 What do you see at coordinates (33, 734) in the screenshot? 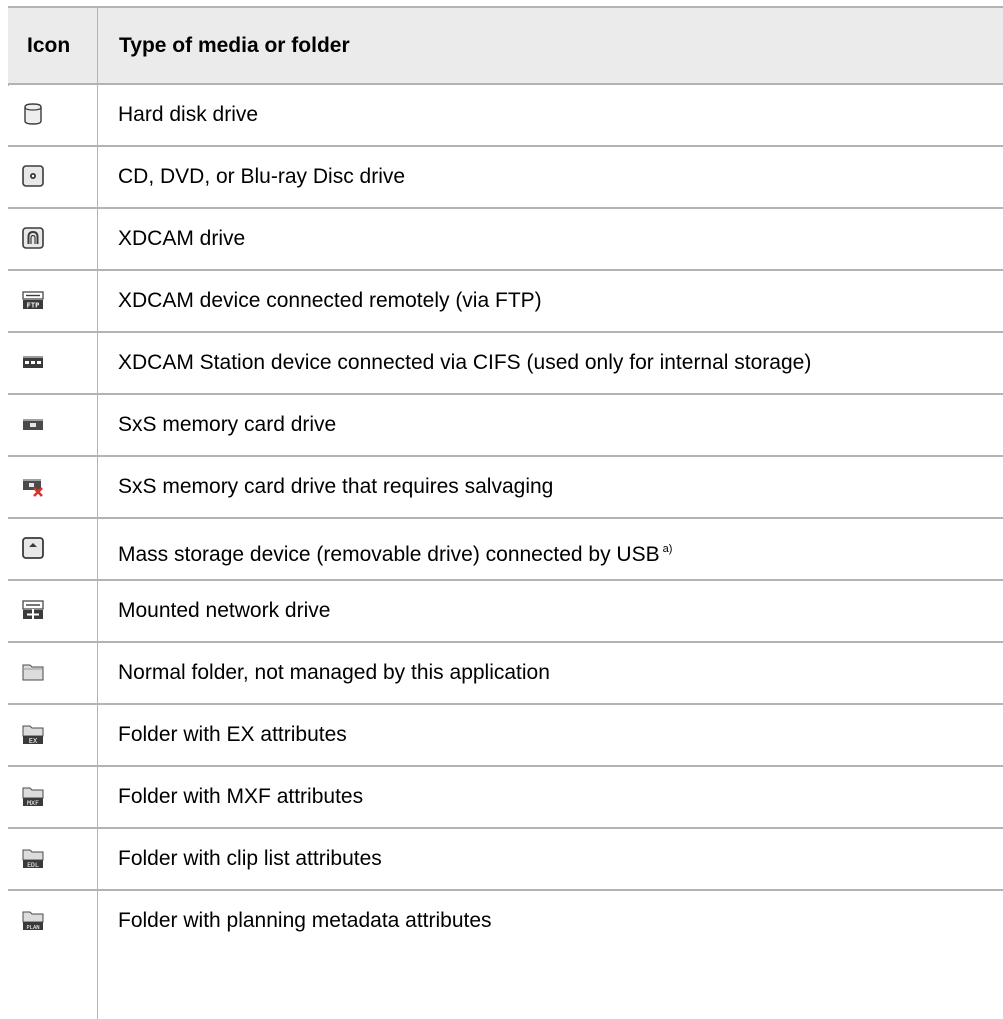
I see `folder-ex-icon: EX` at bounding box center [33, 734].